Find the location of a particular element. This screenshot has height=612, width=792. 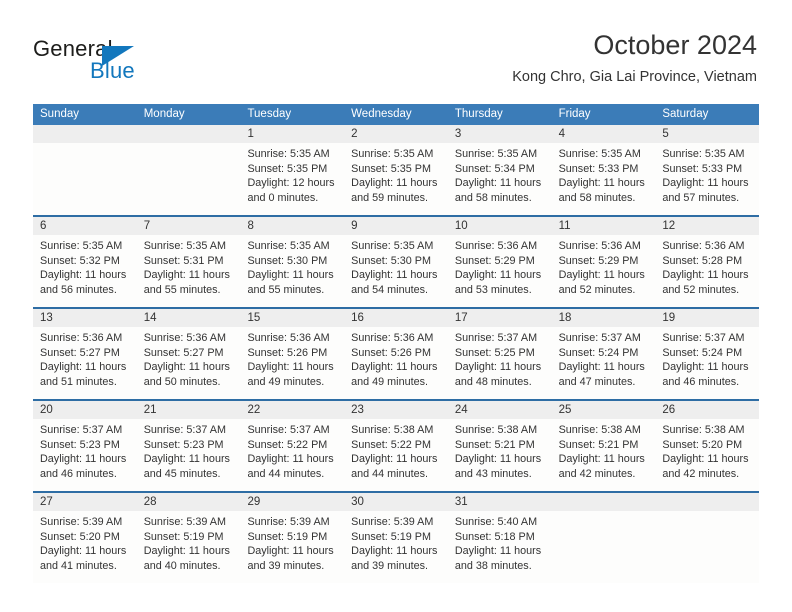

daylight-text-line2: and 46 minutes. is located at coordinates (78, 473).